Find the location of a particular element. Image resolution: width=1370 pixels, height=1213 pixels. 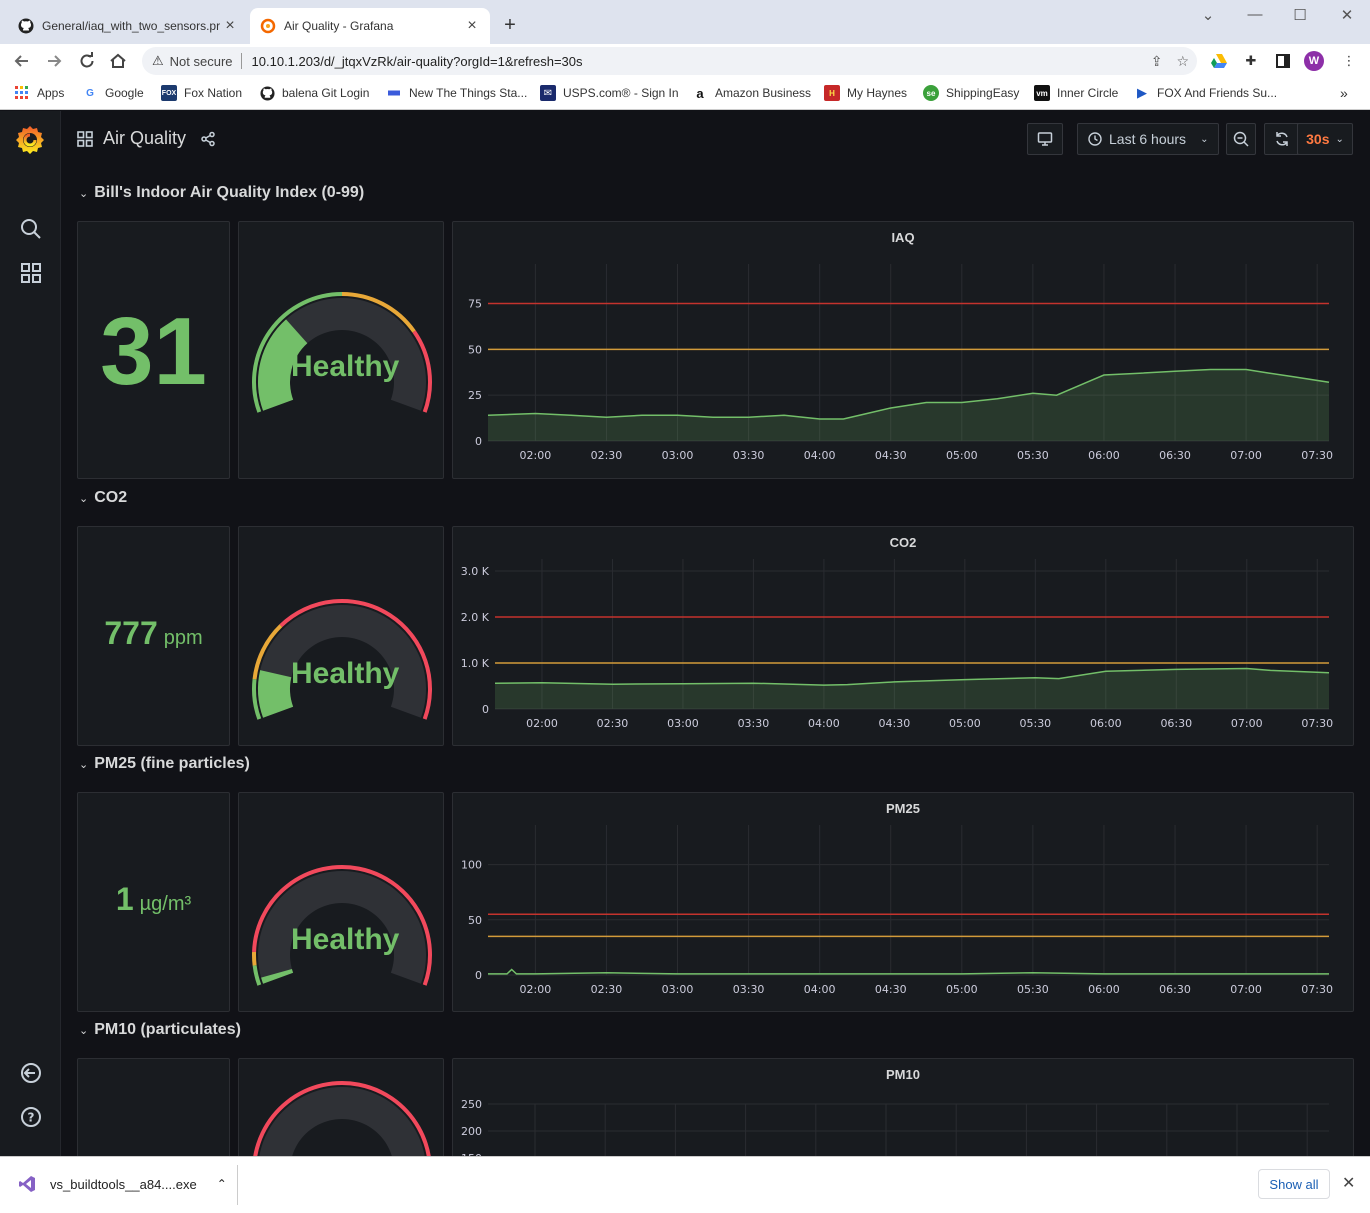

stat-panel: 777 ppm is located at coordinates (153, 636).